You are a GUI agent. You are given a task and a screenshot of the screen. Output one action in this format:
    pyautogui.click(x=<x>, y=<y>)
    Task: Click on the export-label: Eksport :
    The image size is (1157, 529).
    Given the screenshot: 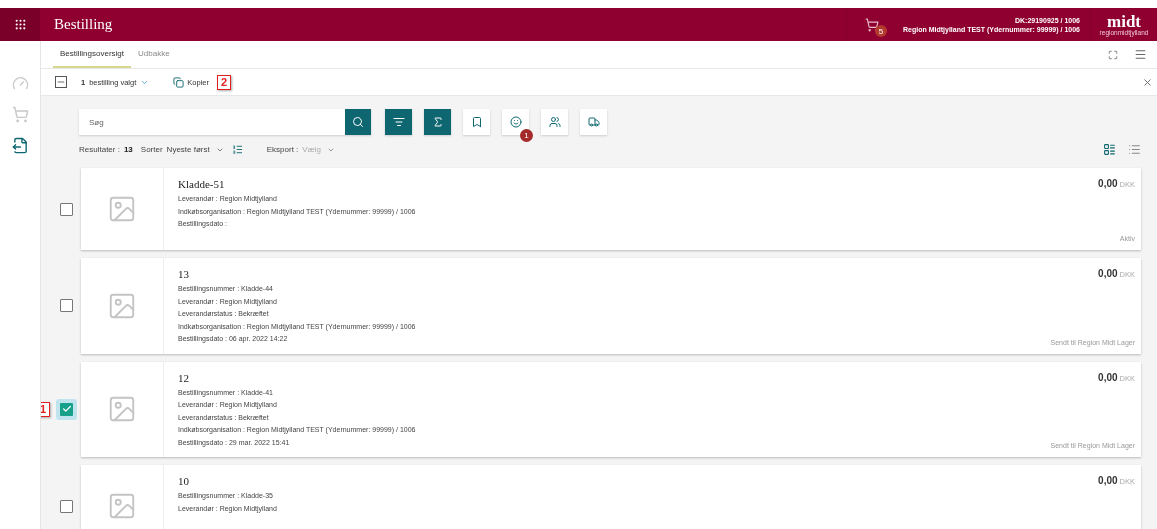 What is the action you would take?
    pyautogui.click(x=282, y=149)
    